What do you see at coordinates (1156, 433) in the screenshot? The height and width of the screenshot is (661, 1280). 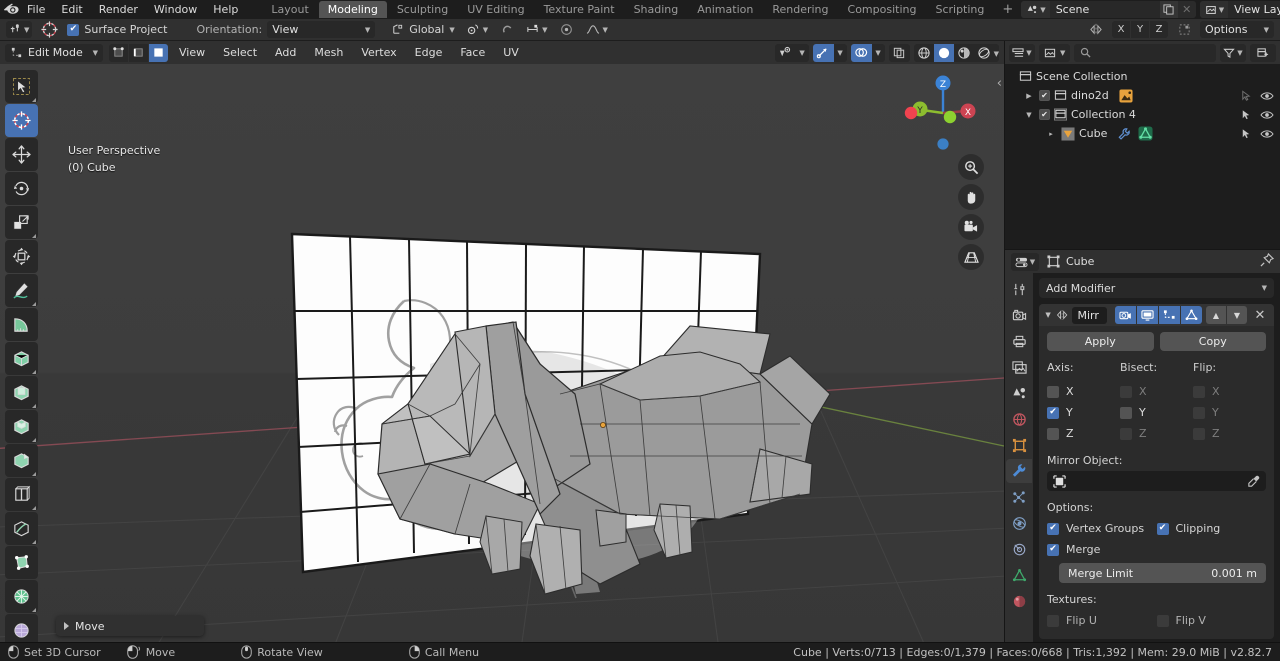 I see `bisect-z-row: Z` at bounding box center [1156, 433].